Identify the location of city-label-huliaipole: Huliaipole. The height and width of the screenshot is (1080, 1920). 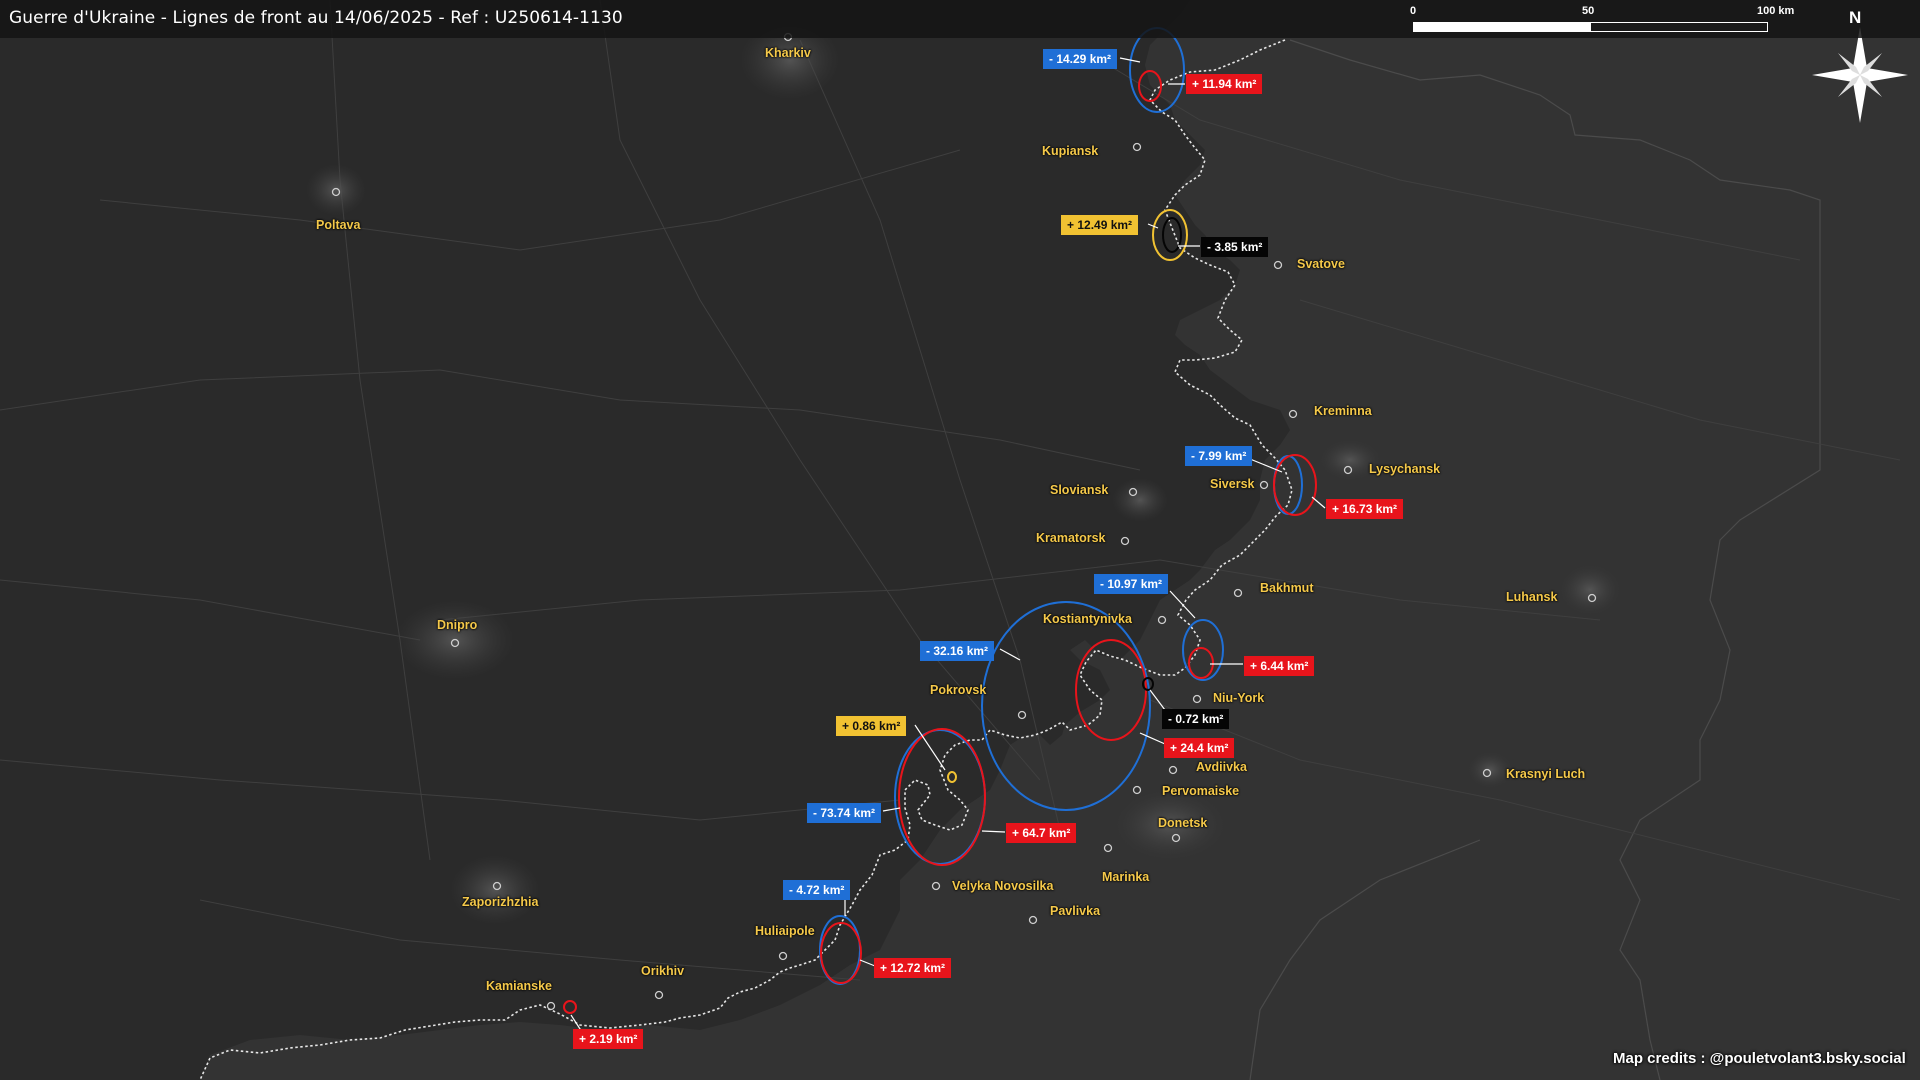
(785, 931).